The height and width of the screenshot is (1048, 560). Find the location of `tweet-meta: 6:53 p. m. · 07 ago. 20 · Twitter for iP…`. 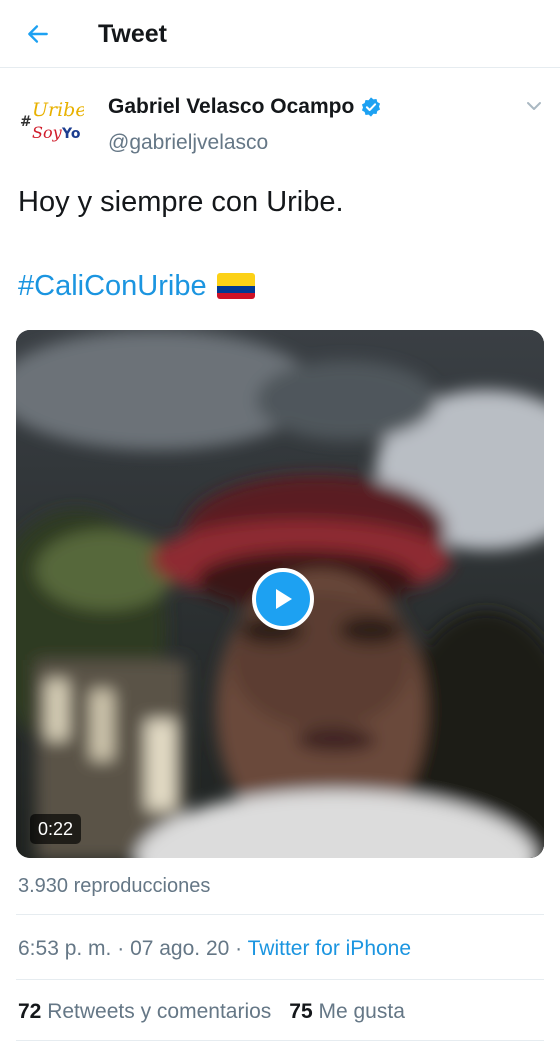

tweet-meta: 6:53 p. m. · 07 ago. 20 · Twitter for iP… is located at coordinates (214, 949).